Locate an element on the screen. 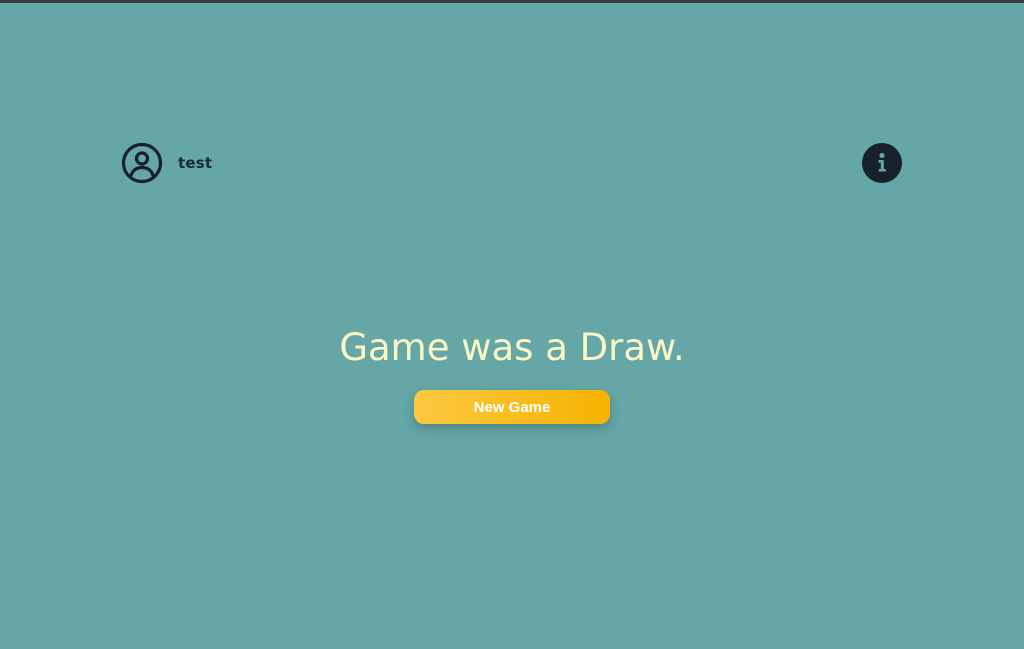 The image size is (1024, 649). user-profile: test is located at coordinates (166, 163).